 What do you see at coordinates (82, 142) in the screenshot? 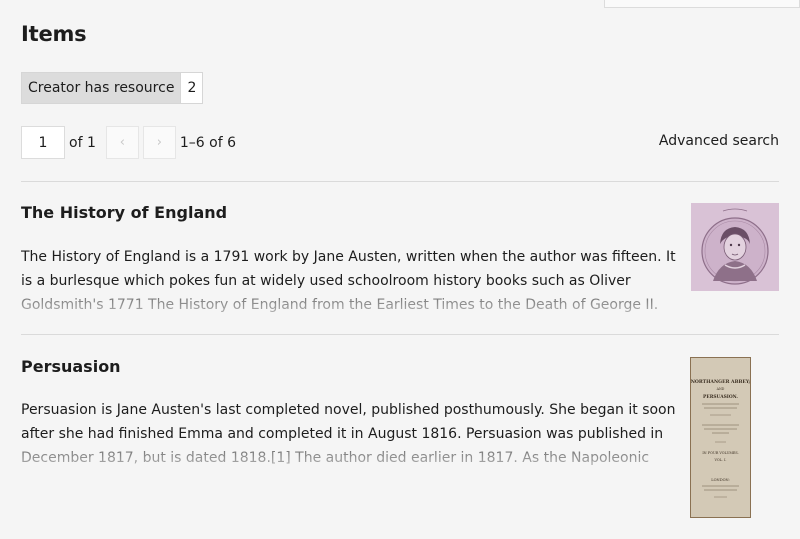
I see `page-total: of 1` at bounding box center [82, 142].